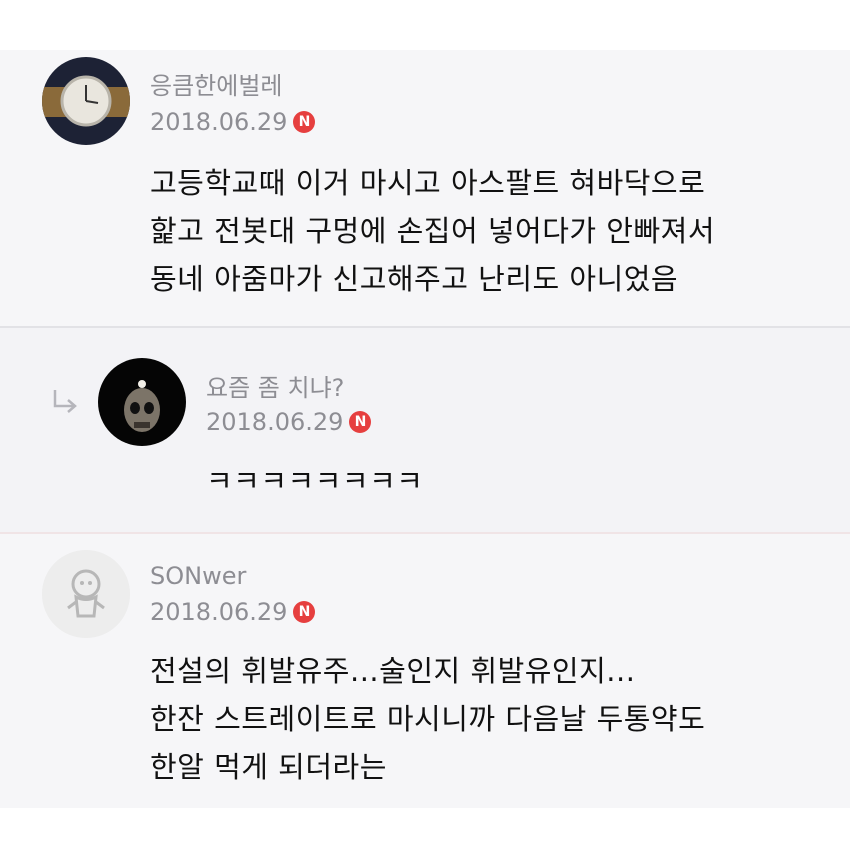 This screenshot has width=850, height=850. What do you see at coordinates (198, 576) in the screenshot?
I see `nickname: SONwer` at bounding box center [198, 576].